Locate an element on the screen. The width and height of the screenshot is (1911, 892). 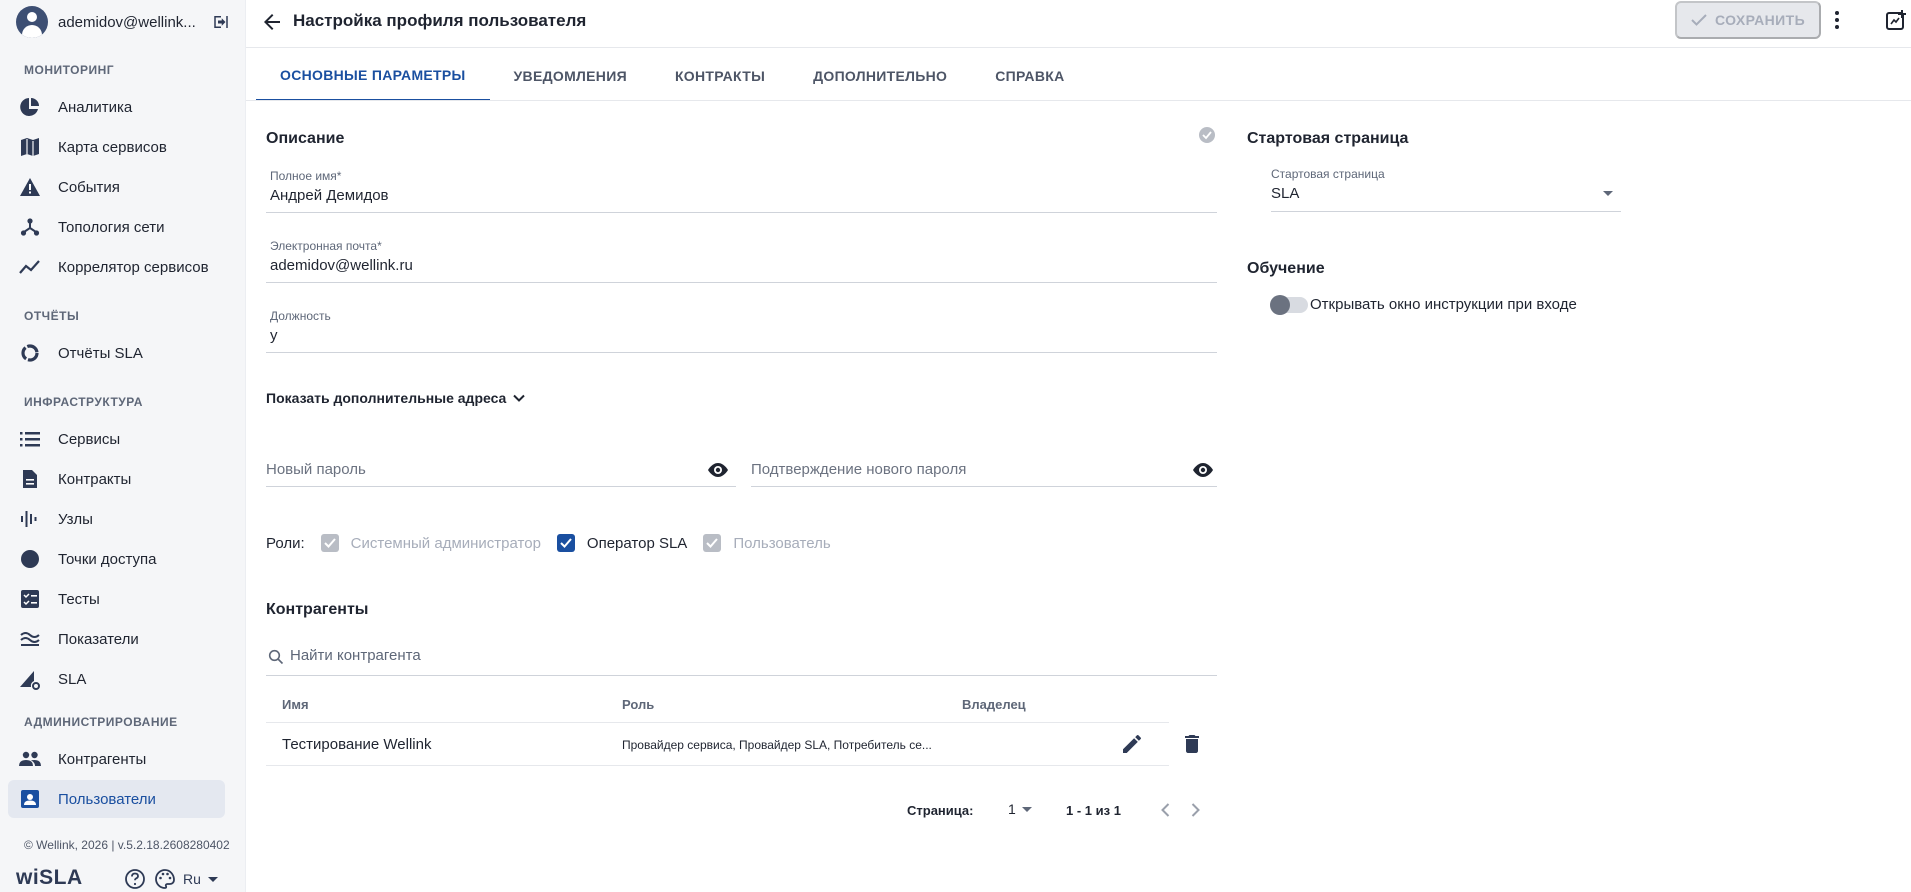
position-field: Должность у is located at coordinates (741, 329).